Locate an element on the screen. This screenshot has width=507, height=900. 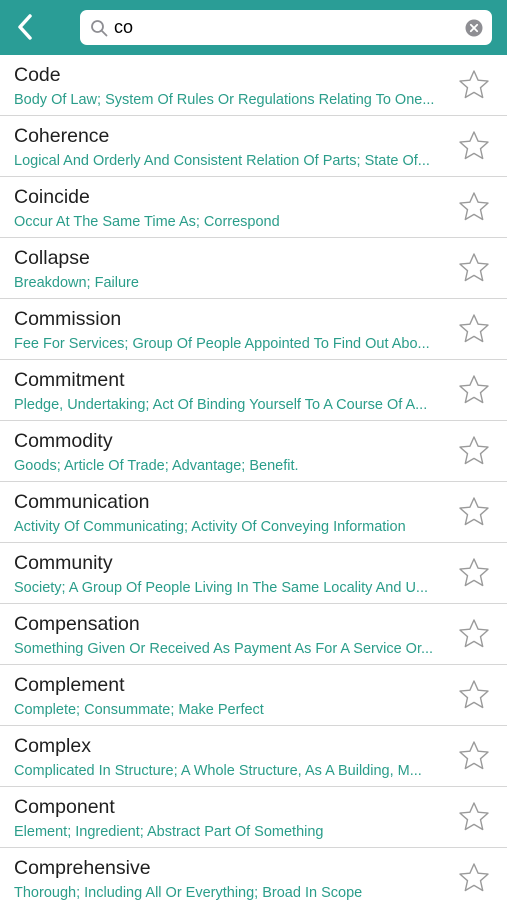
word-title: Commitment is located at coordinates (69, 380).